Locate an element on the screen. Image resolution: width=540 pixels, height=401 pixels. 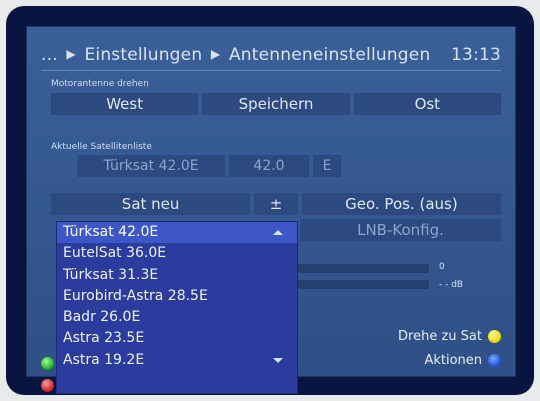
satellite-option: Türksat 42.0E is located at coordinates (177, 233).